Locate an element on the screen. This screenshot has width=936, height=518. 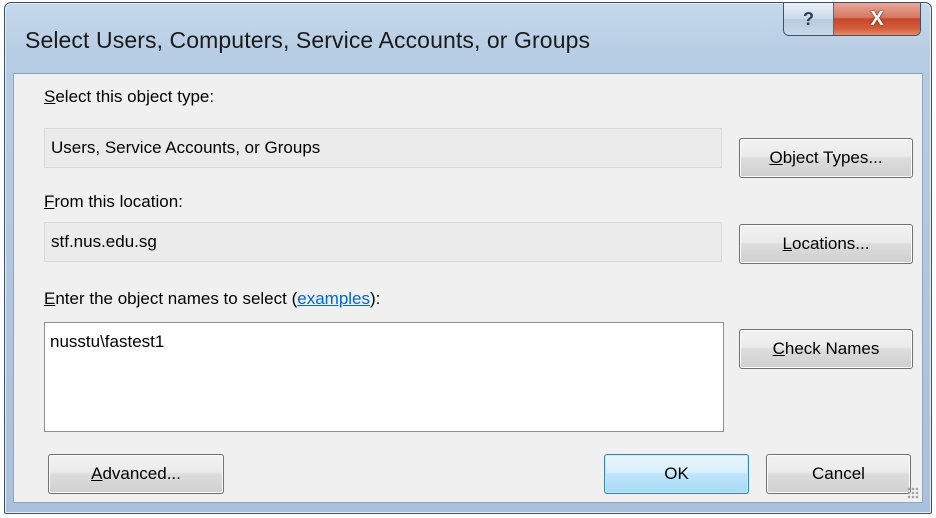
help-icon: ? is located at coordinates (808, 18).